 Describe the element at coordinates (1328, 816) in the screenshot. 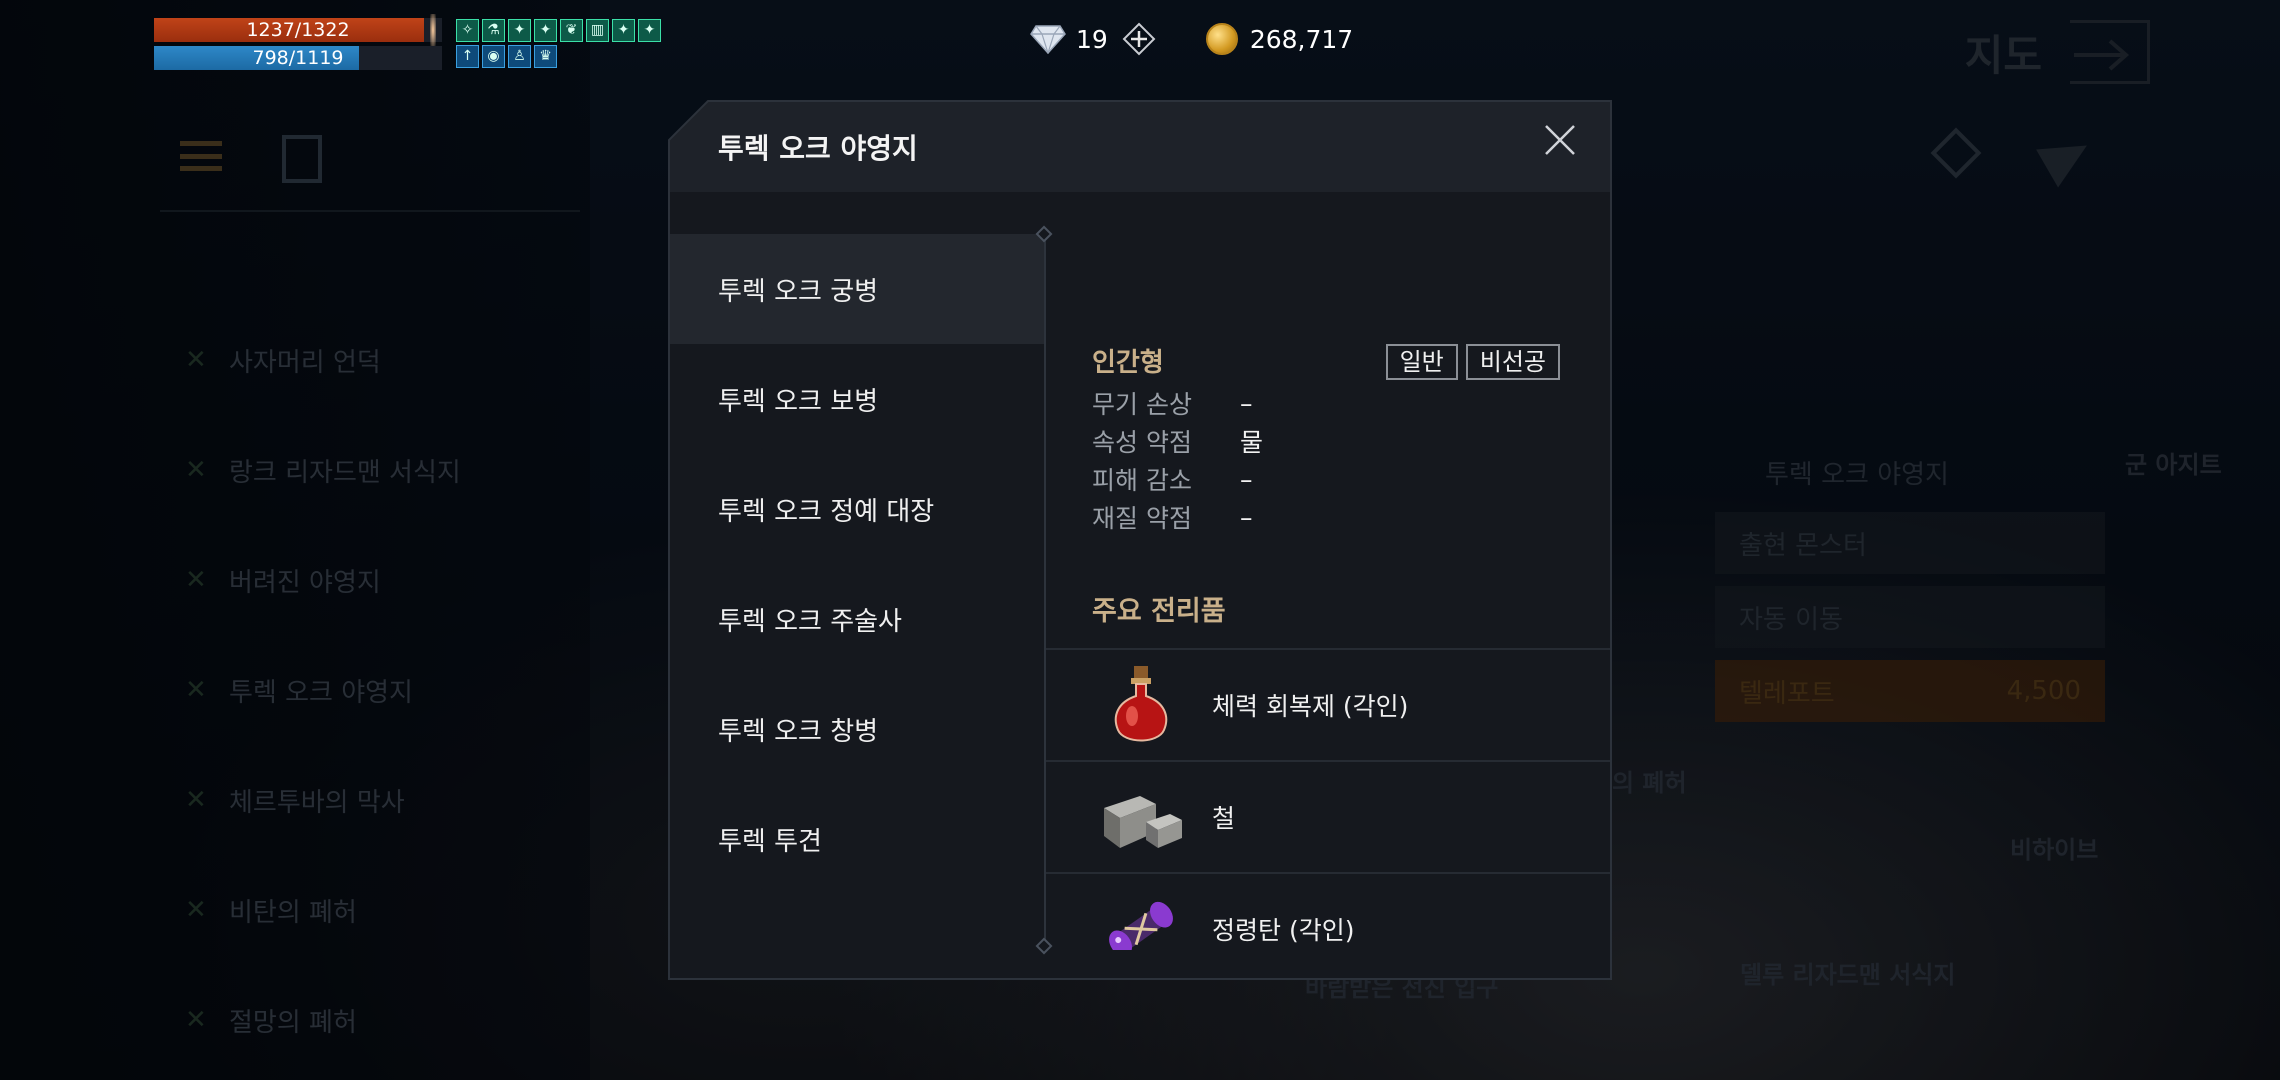

I see `loot-item: 철` at that location.